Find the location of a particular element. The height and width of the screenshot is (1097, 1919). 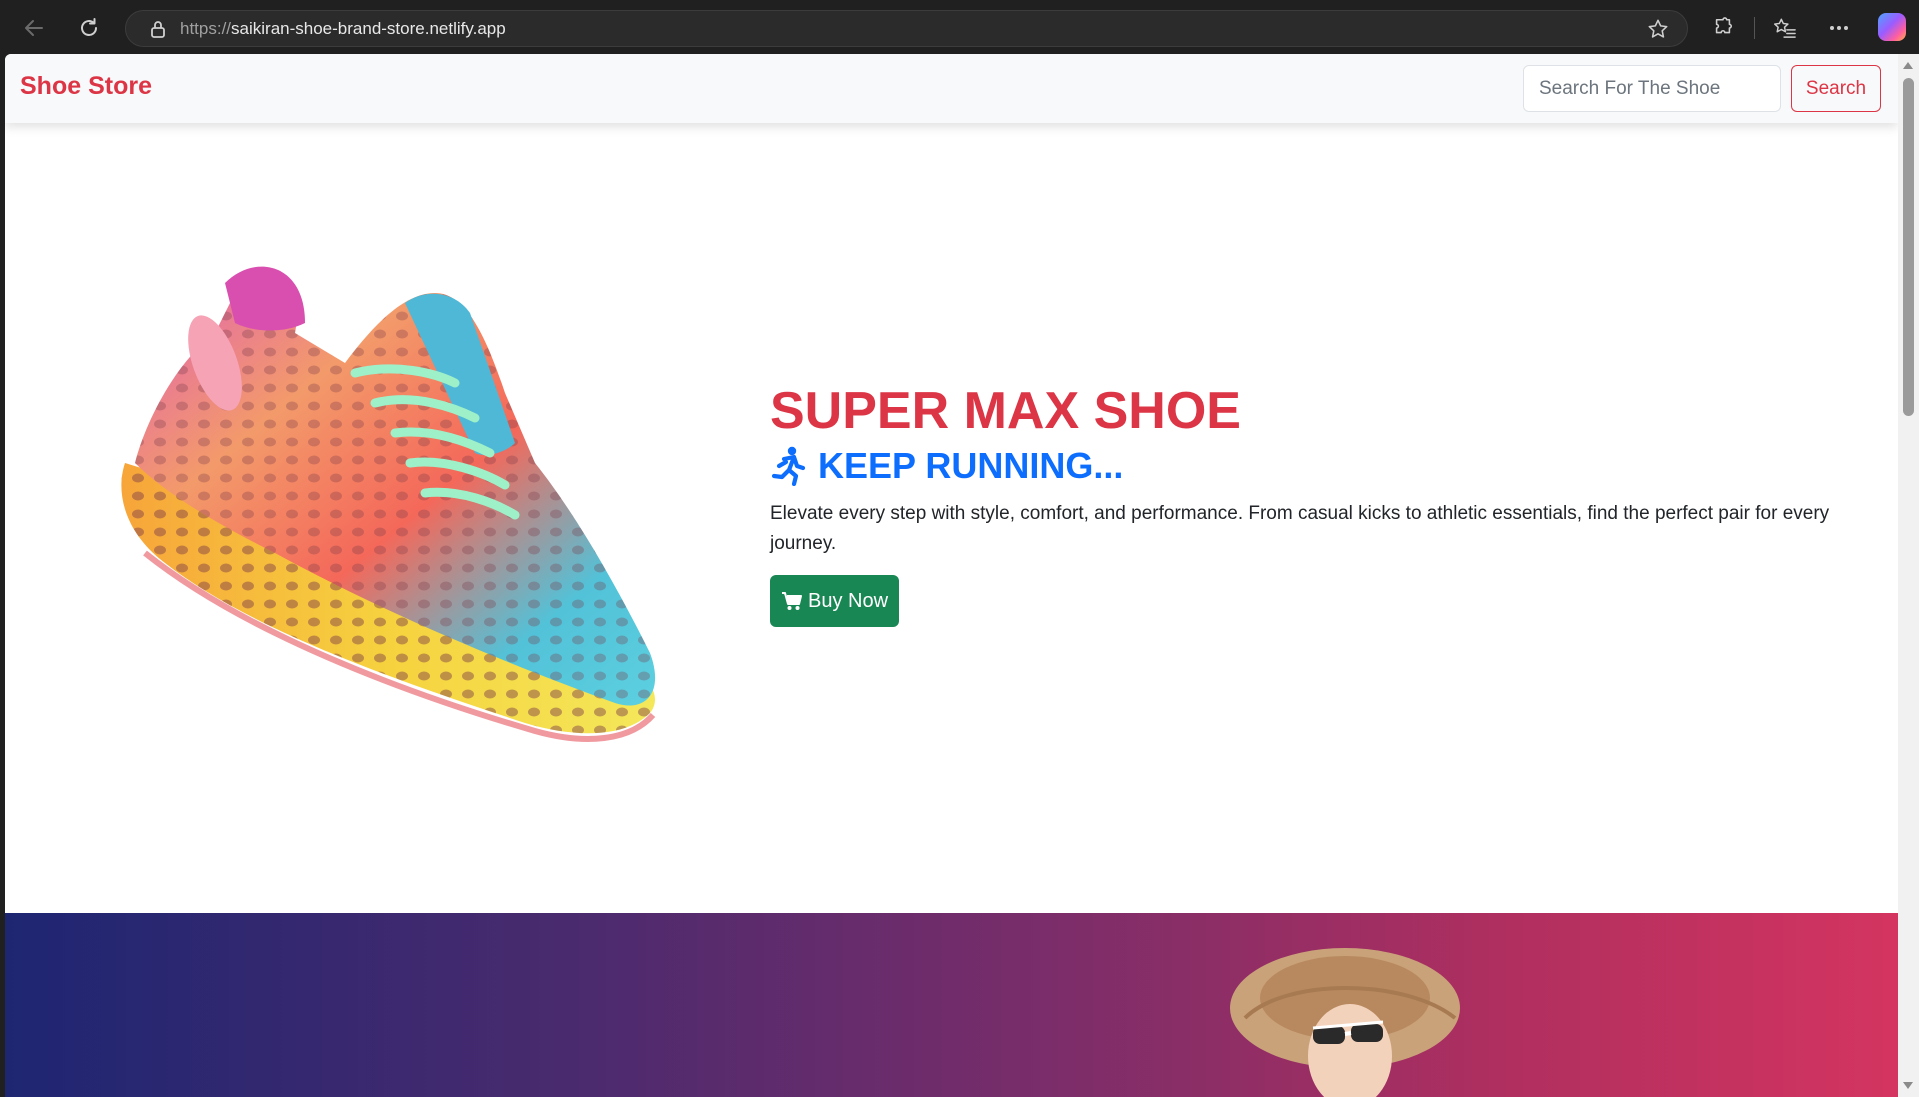

scrollbar-thumb is located at coordinates (1908, 247).